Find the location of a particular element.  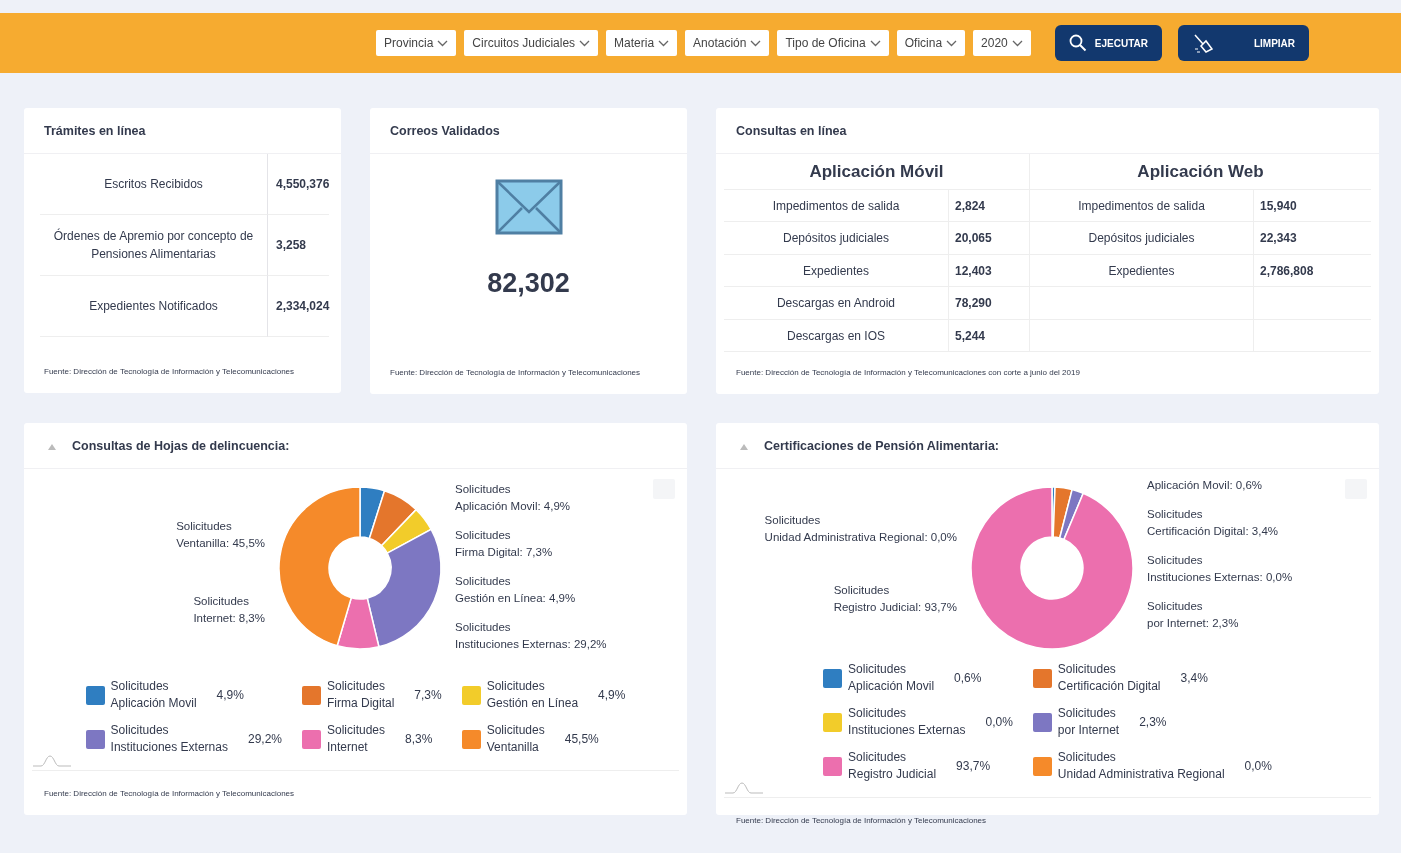

row-value: 78,290 is located at coordinates (973, 303).